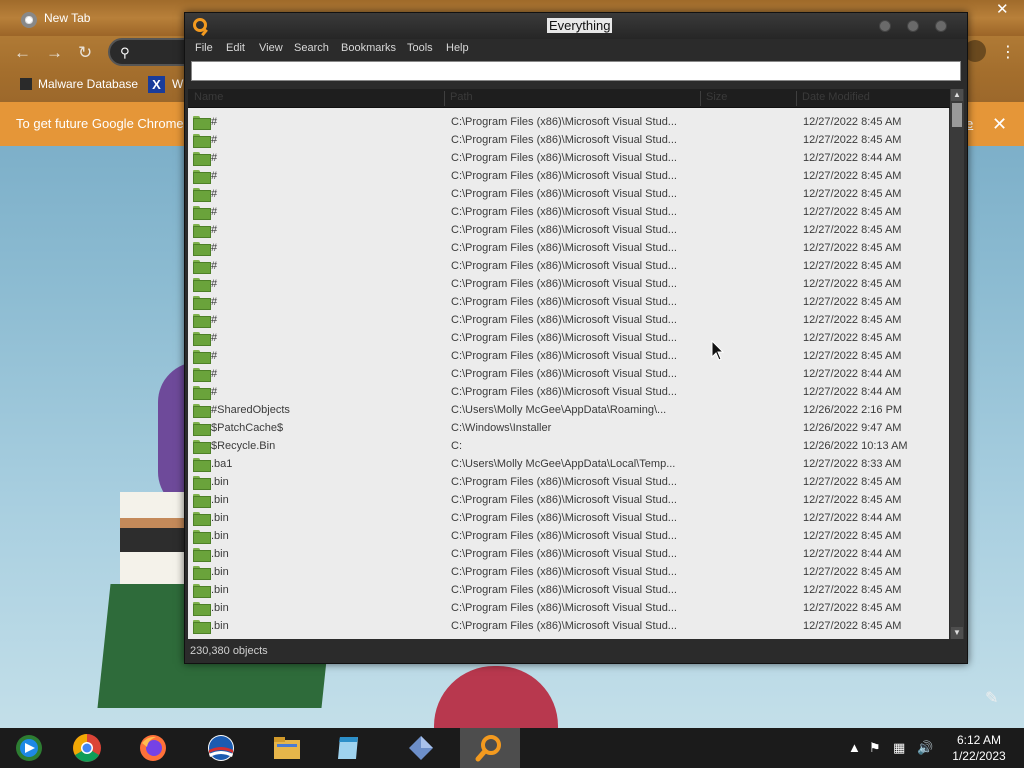 This screenshot has height=768, width=1024. What do you see at coordinates (885, 26) in the screenshot?
I see `minimize-button` at bounding box center [885, 26].